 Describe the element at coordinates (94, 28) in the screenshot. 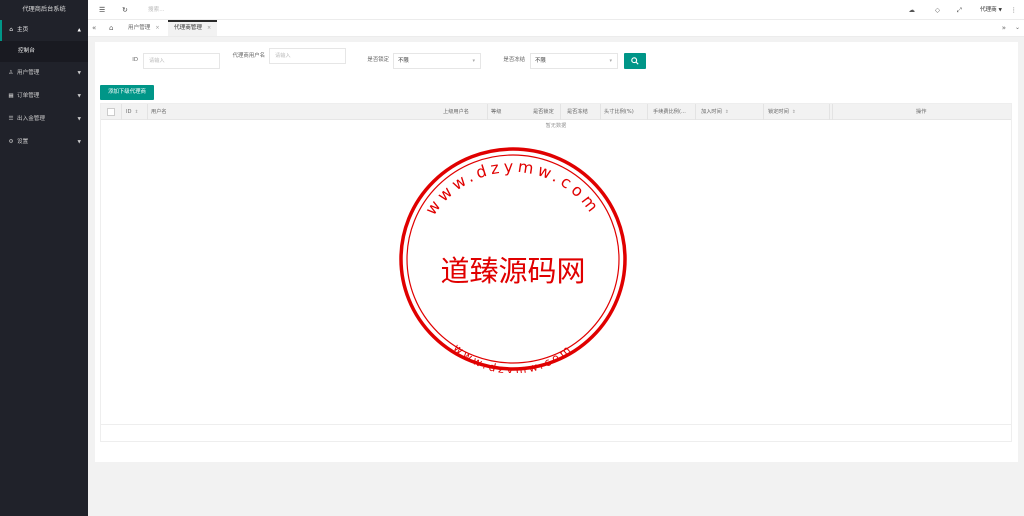

I see `tabs-prev-icon: «` at that location.